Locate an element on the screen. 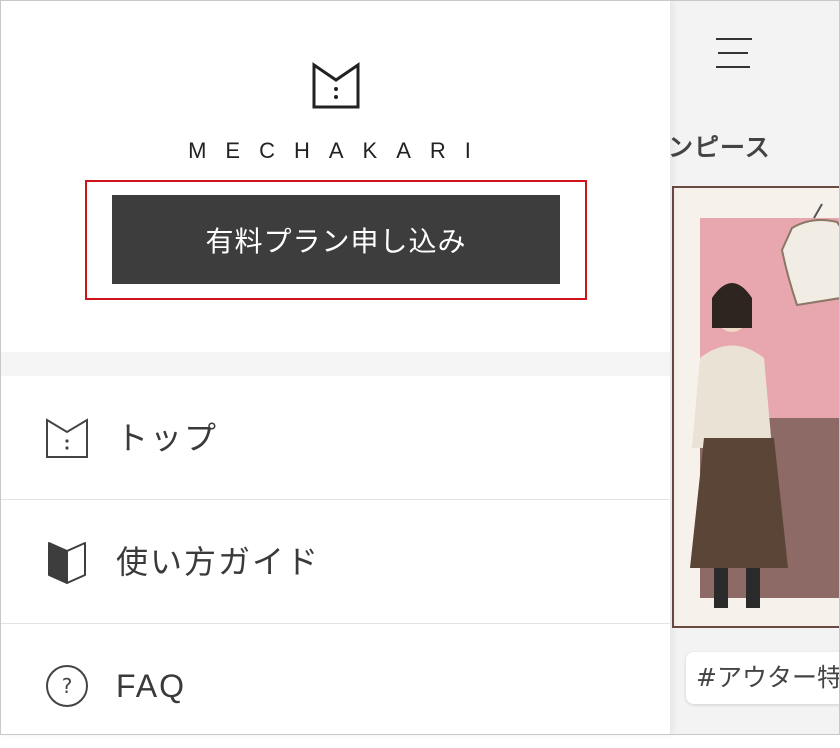 This screenshot has height=748, width=840. product-image-card is located at coordinates (756, 407).